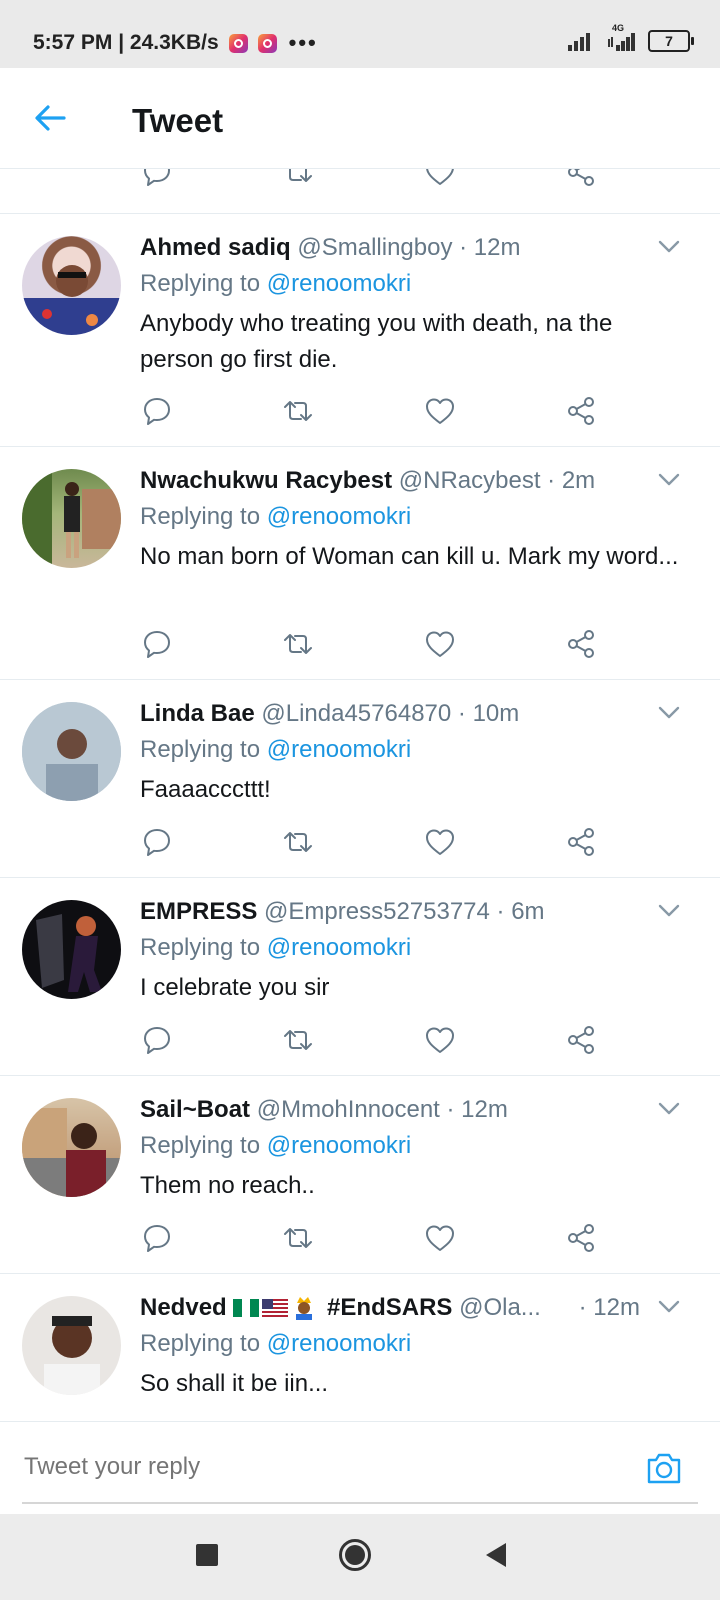 The width and height of the screenshot is (720, 1600). I want to click on previous-tweet-actions, so click(360, 191).